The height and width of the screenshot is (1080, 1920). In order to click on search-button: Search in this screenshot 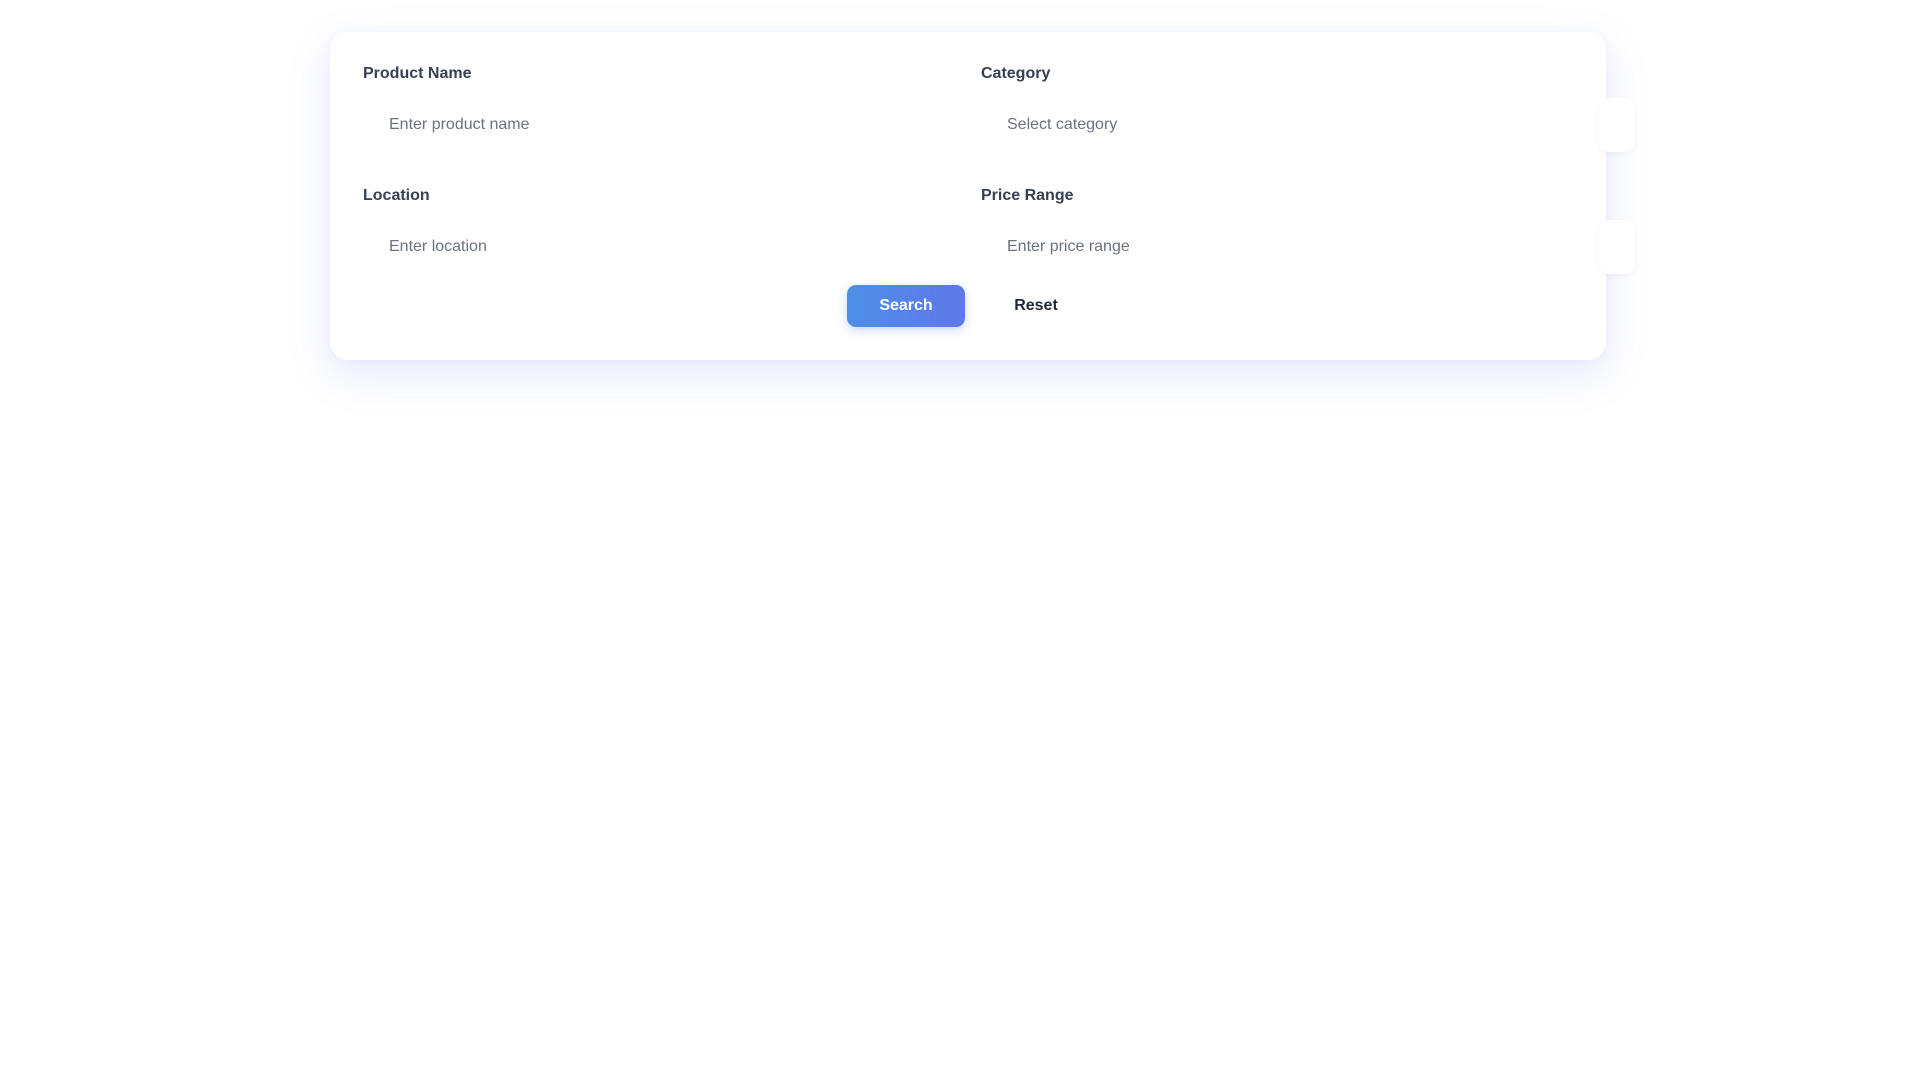, I will do `click(906, 306)`.